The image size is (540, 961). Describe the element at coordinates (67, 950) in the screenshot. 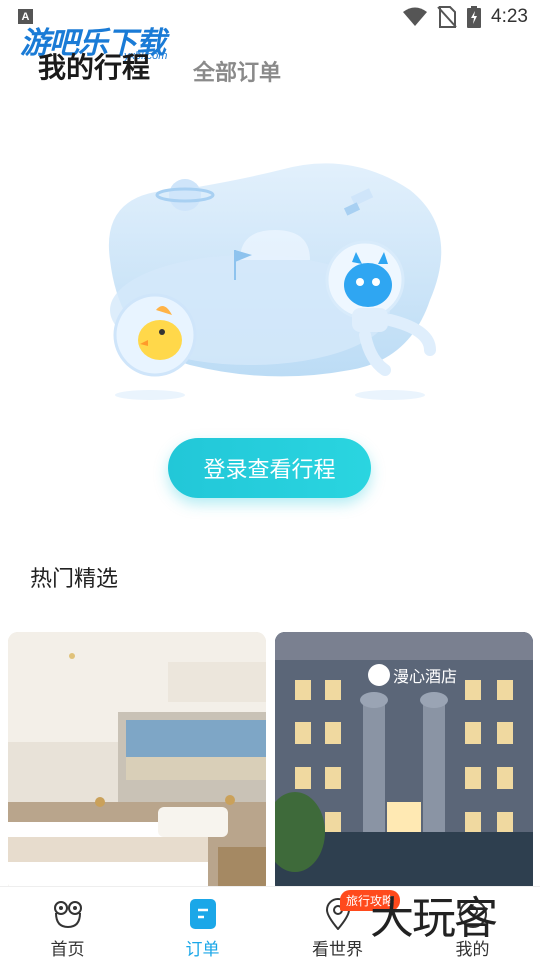

I see `nav-home-label: 首页` at that location.